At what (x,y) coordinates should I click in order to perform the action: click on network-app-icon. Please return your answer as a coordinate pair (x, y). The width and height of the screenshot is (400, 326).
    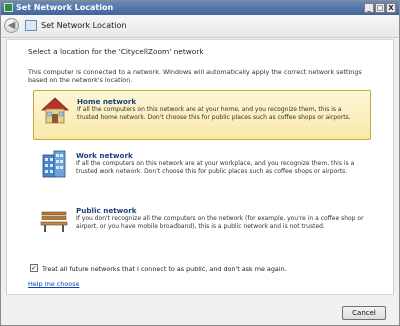
    Looking at the image, I should click on (8, 7).